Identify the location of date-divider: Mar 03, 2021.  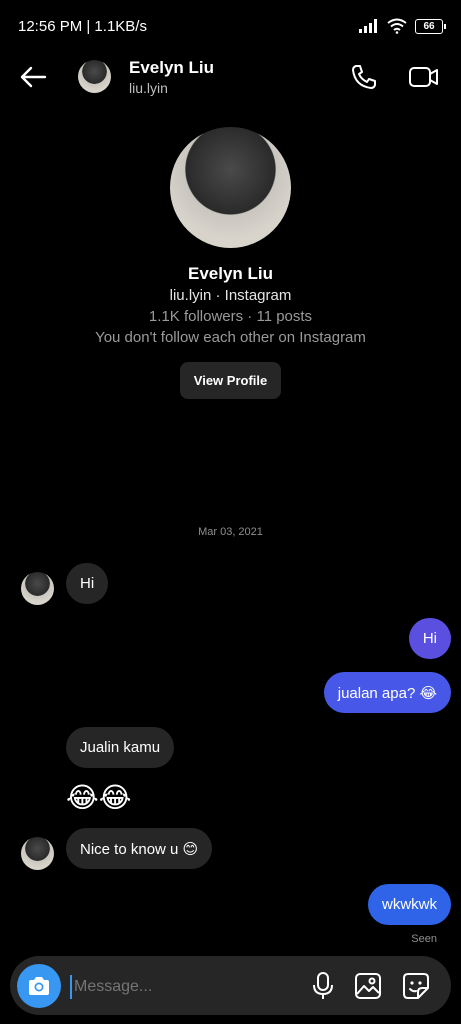
(230, 532).